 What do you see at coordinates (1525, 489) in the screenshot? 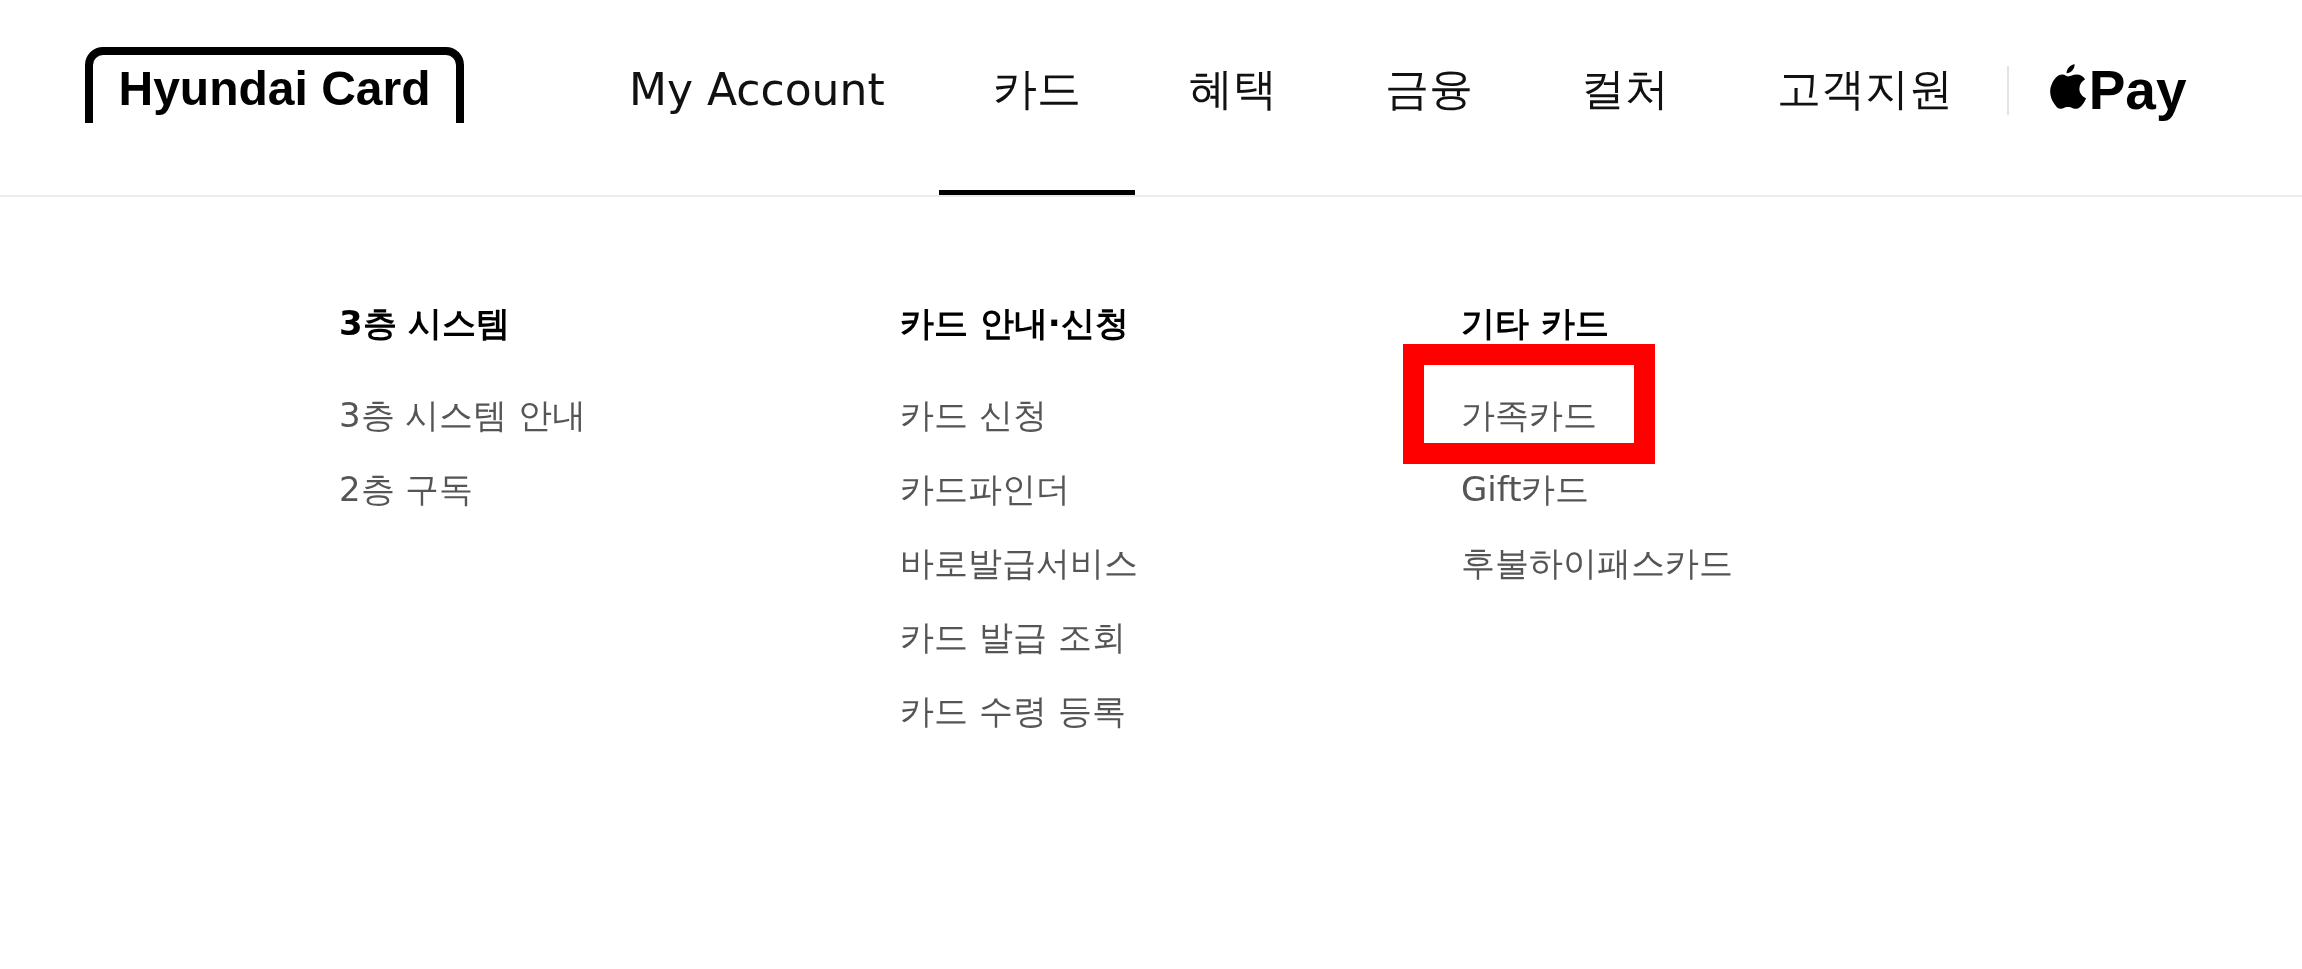
I see `menu-link: Gift카드` at bounding box center [1525, 489].